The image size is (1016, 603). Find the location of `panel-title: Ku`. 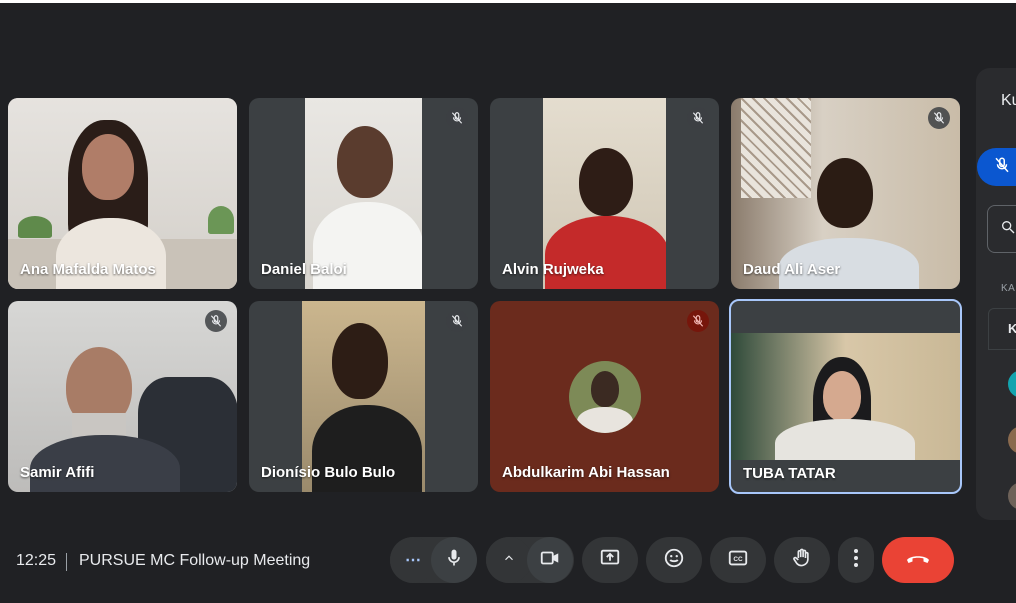

panel-title: Ku is located at coordinates (1008, 100).